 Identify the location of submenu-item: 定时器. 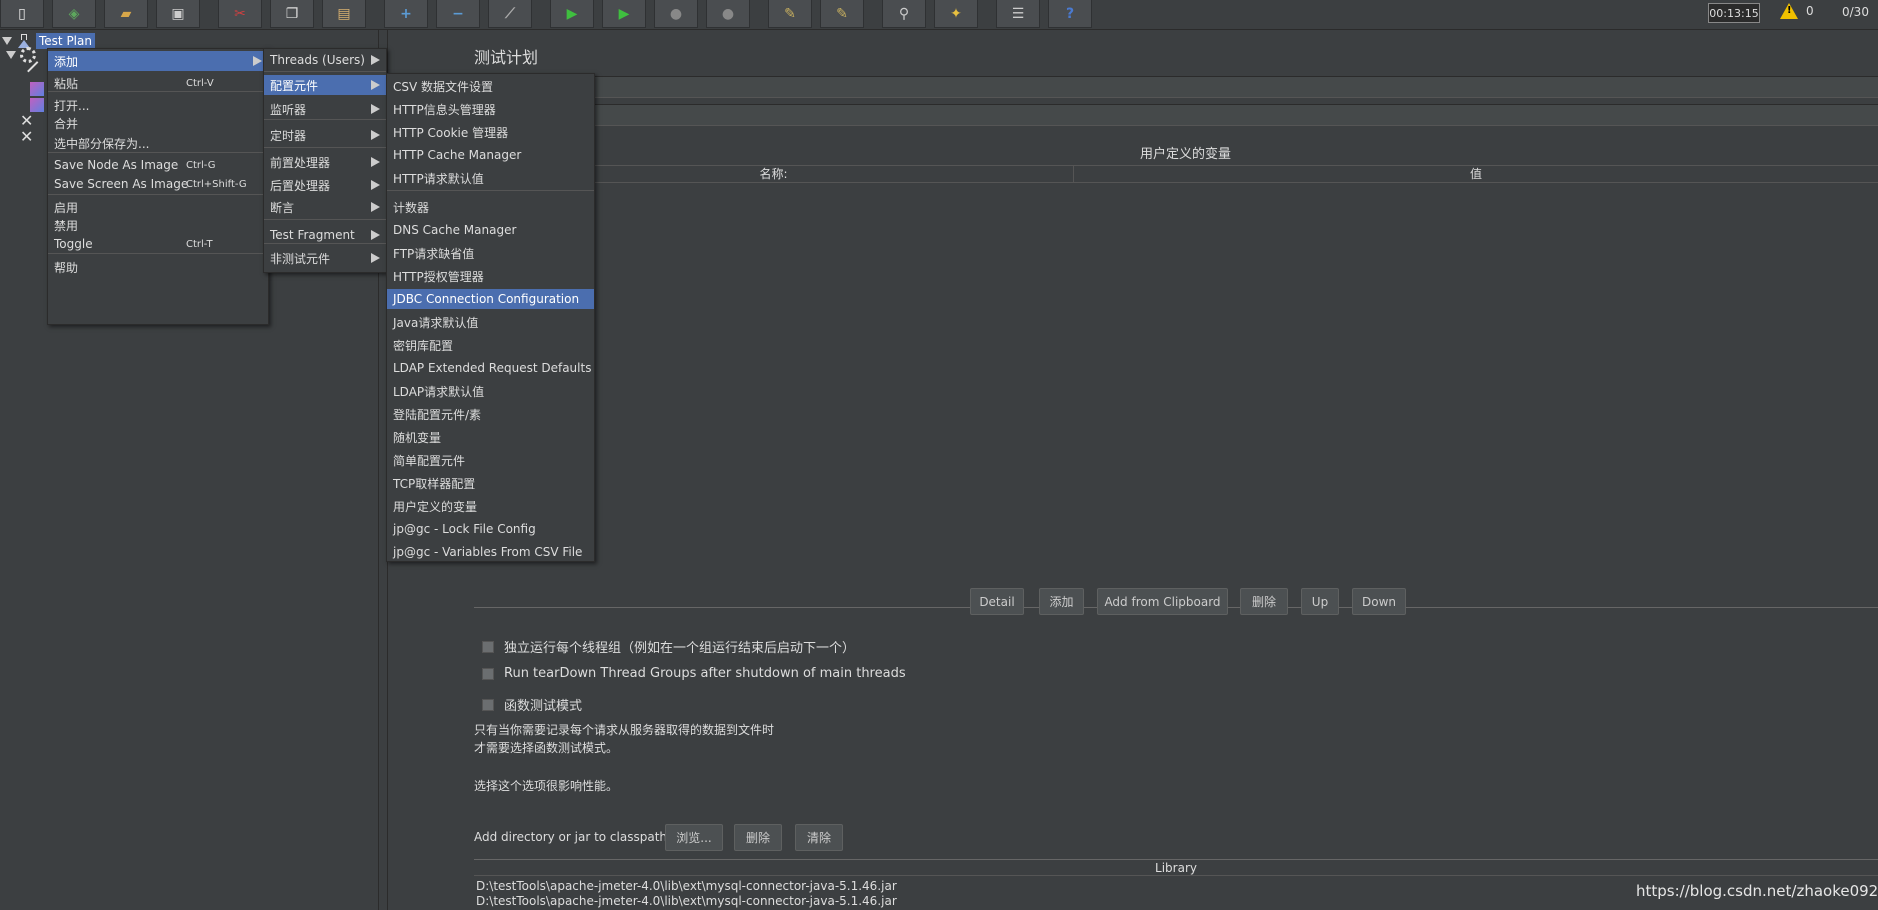
(325, 135).